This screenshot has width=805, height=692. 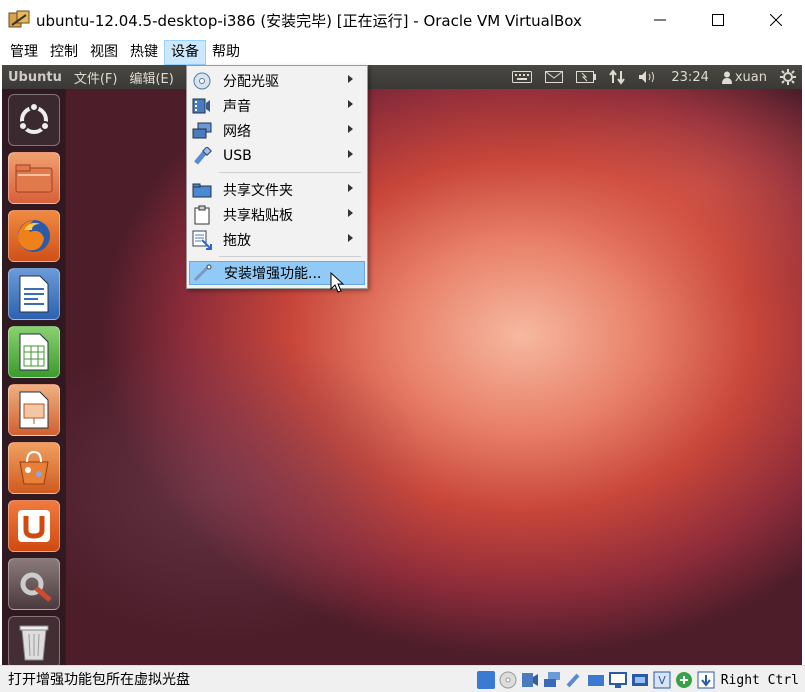 I want to click on menu-item-shared-folders: 共享文件夹, so click(x=277, y=190).